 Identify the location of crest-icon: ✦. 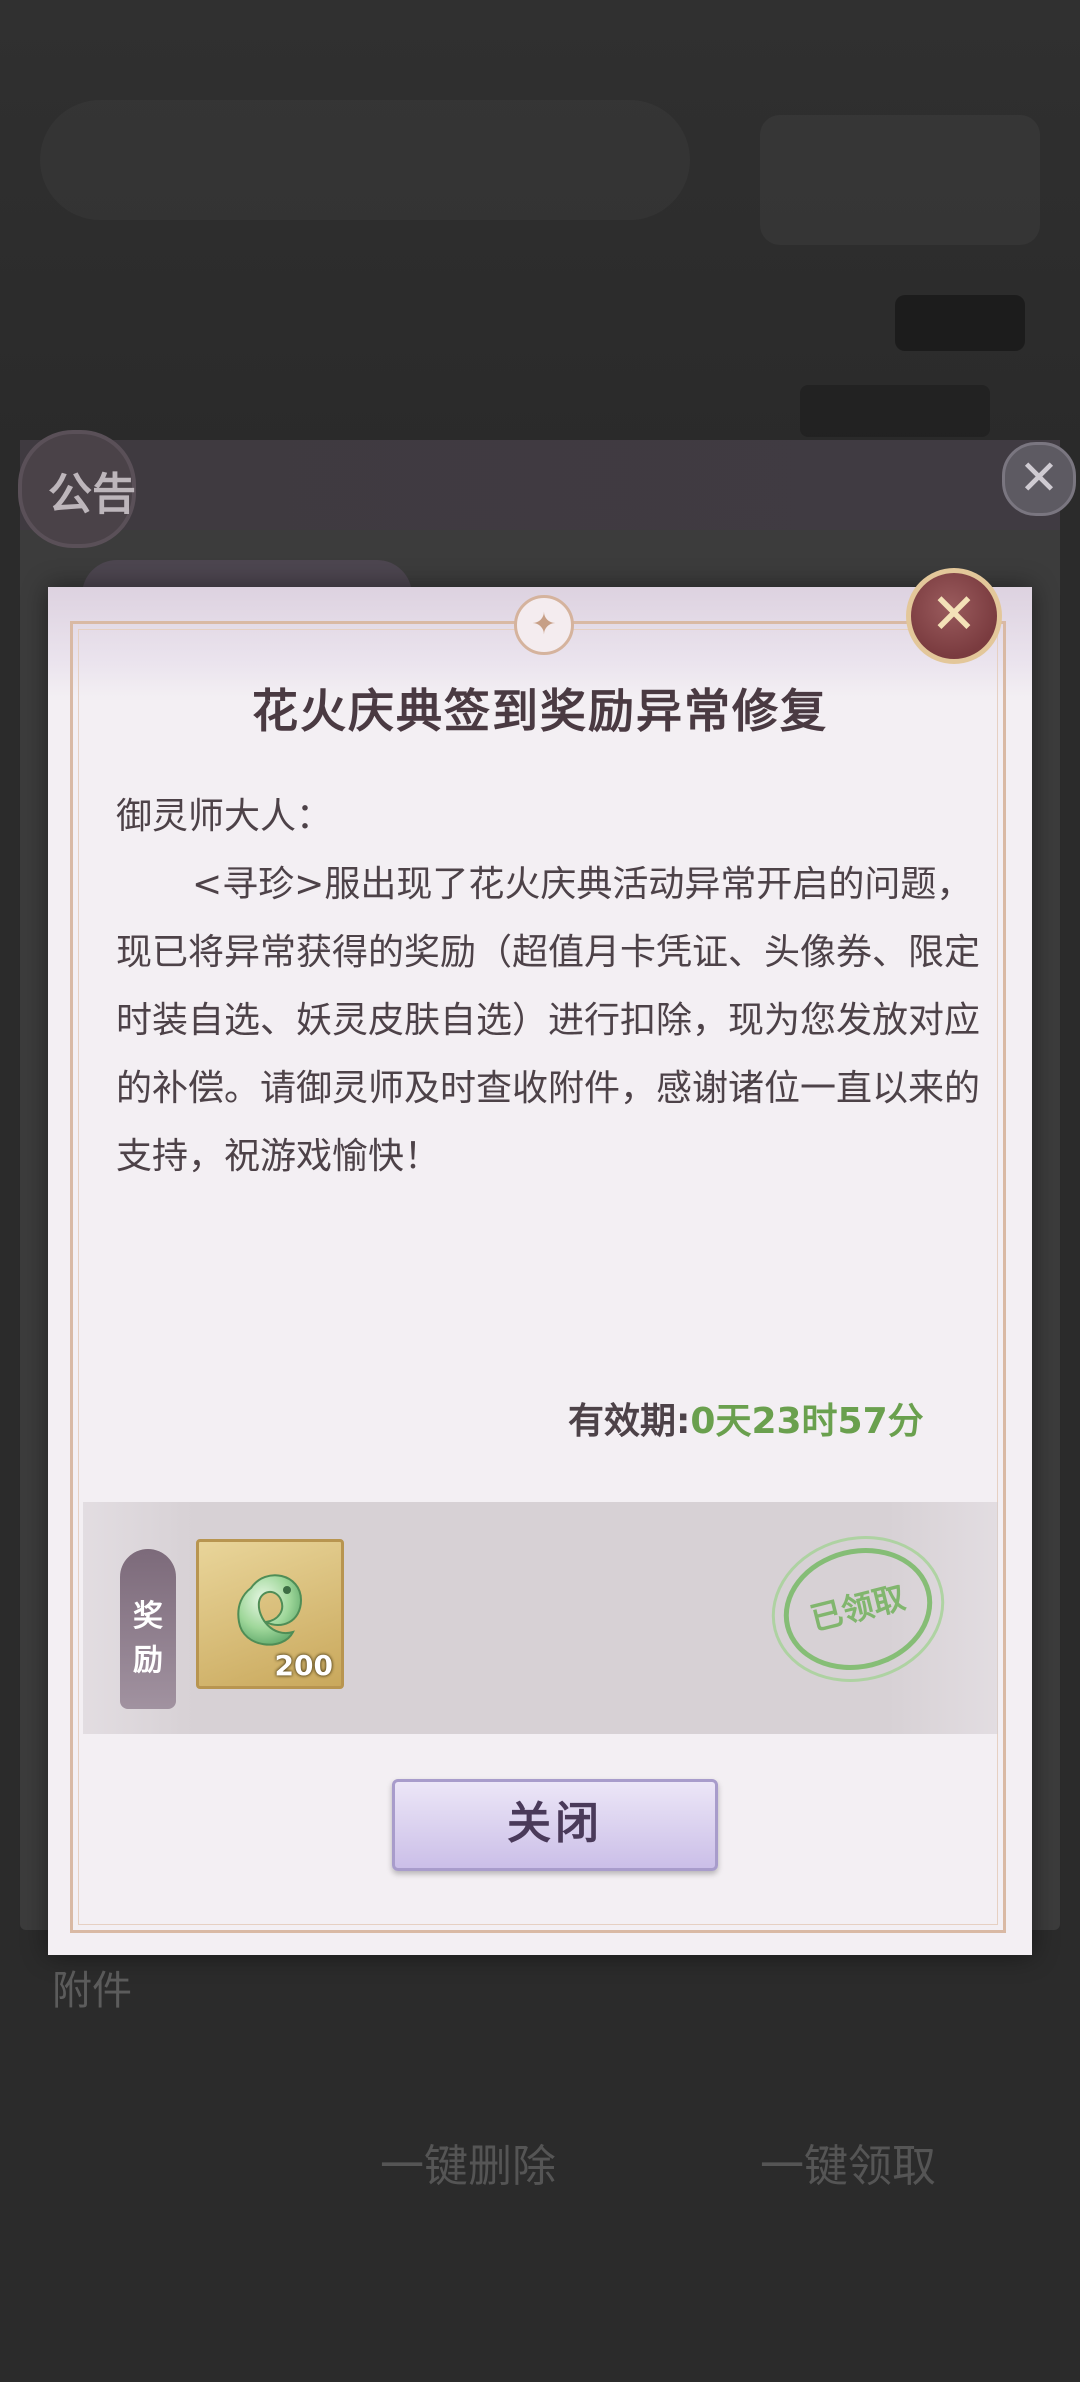
(544, 625).